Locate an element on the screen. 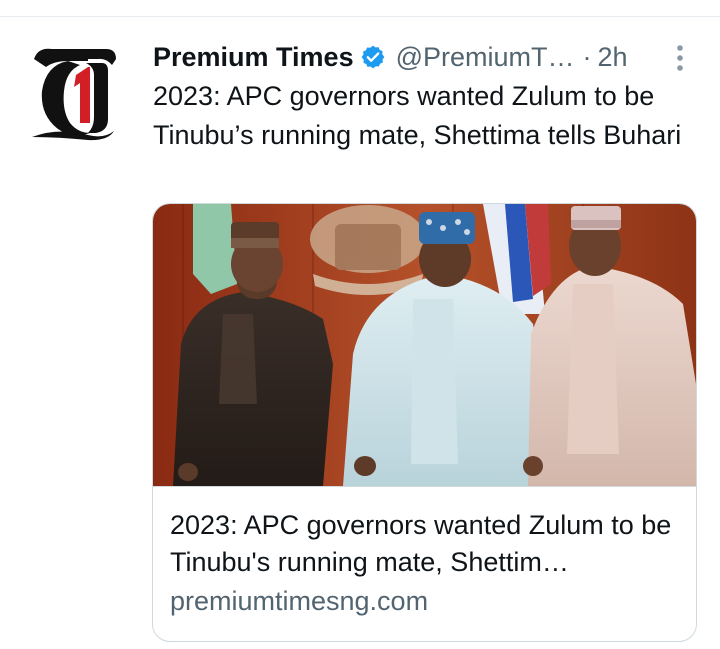  card-divider is located at coordinates (424, 486).